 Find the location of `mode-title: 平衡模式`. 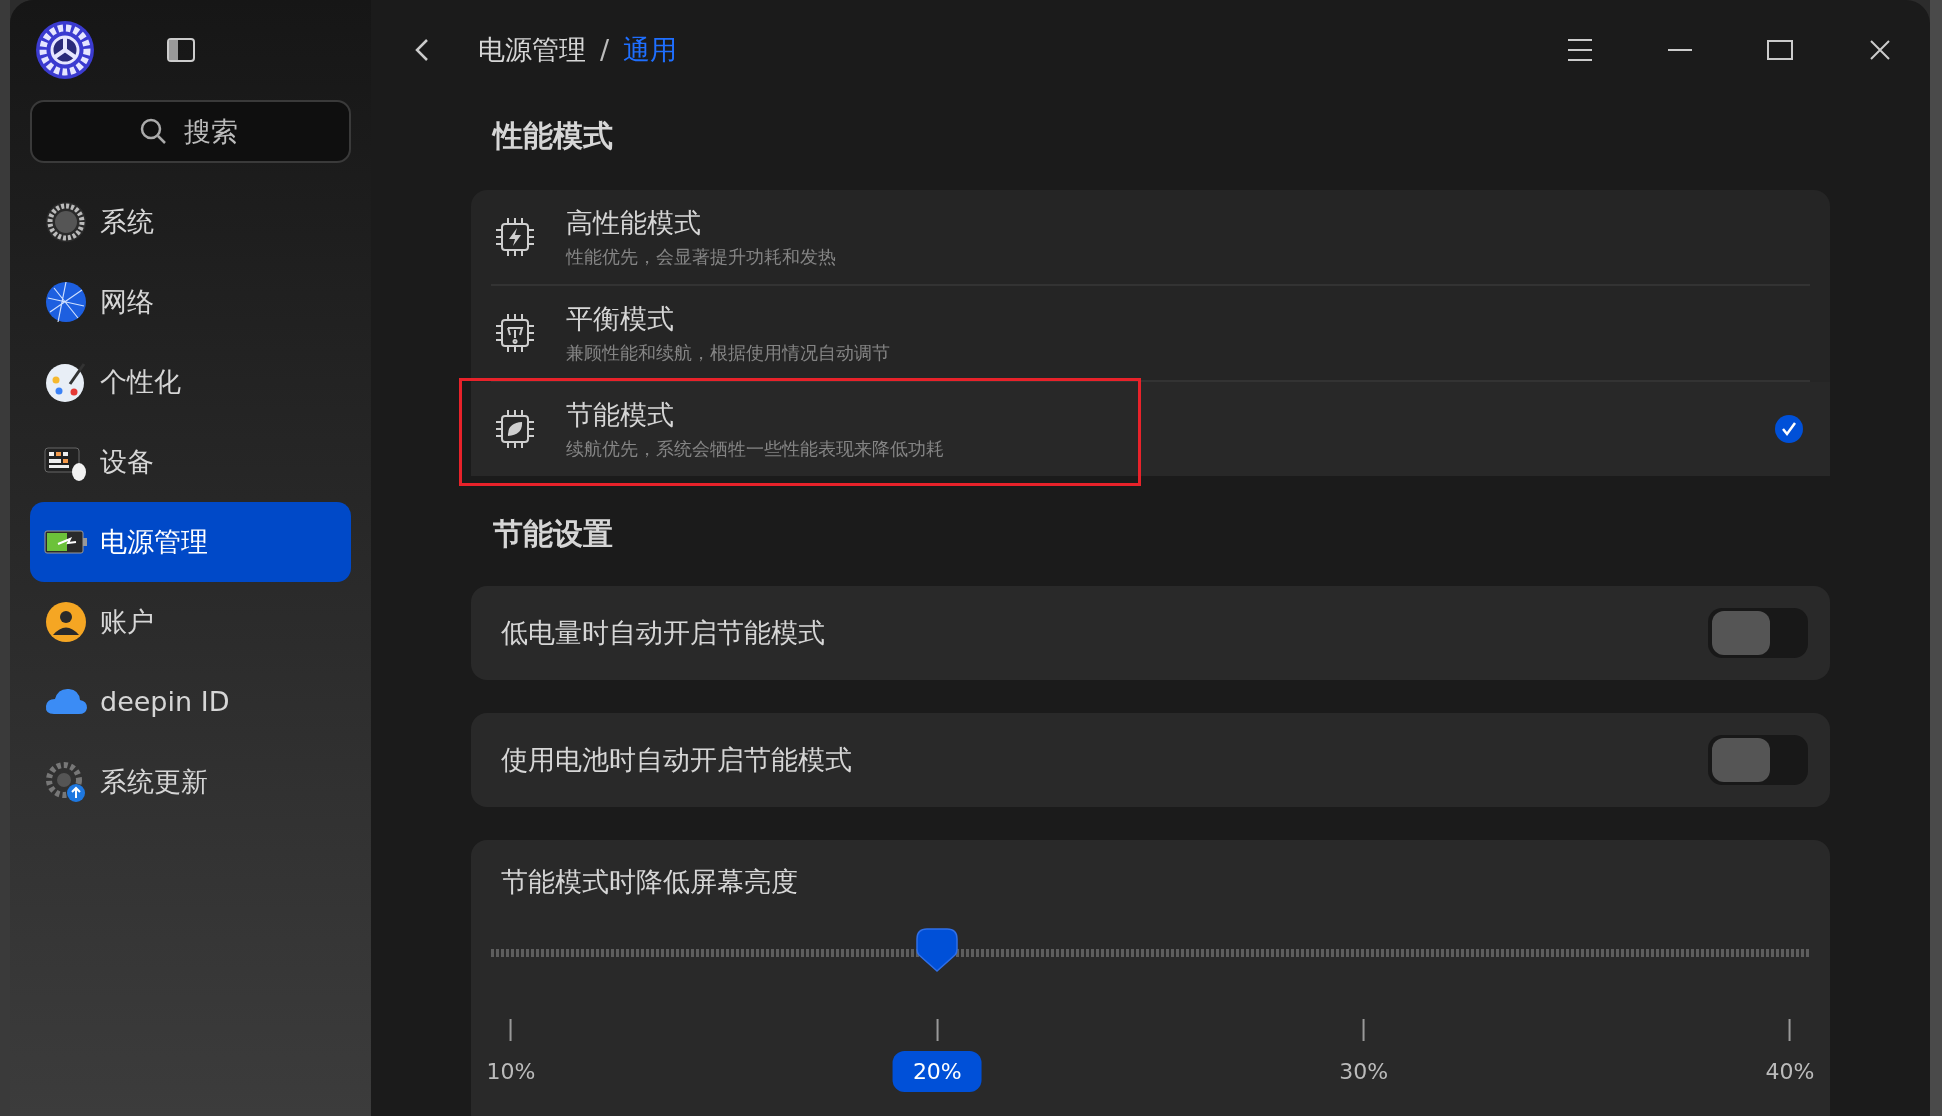

mode-title: 平衡模式 is located at coordinates (620, 319).